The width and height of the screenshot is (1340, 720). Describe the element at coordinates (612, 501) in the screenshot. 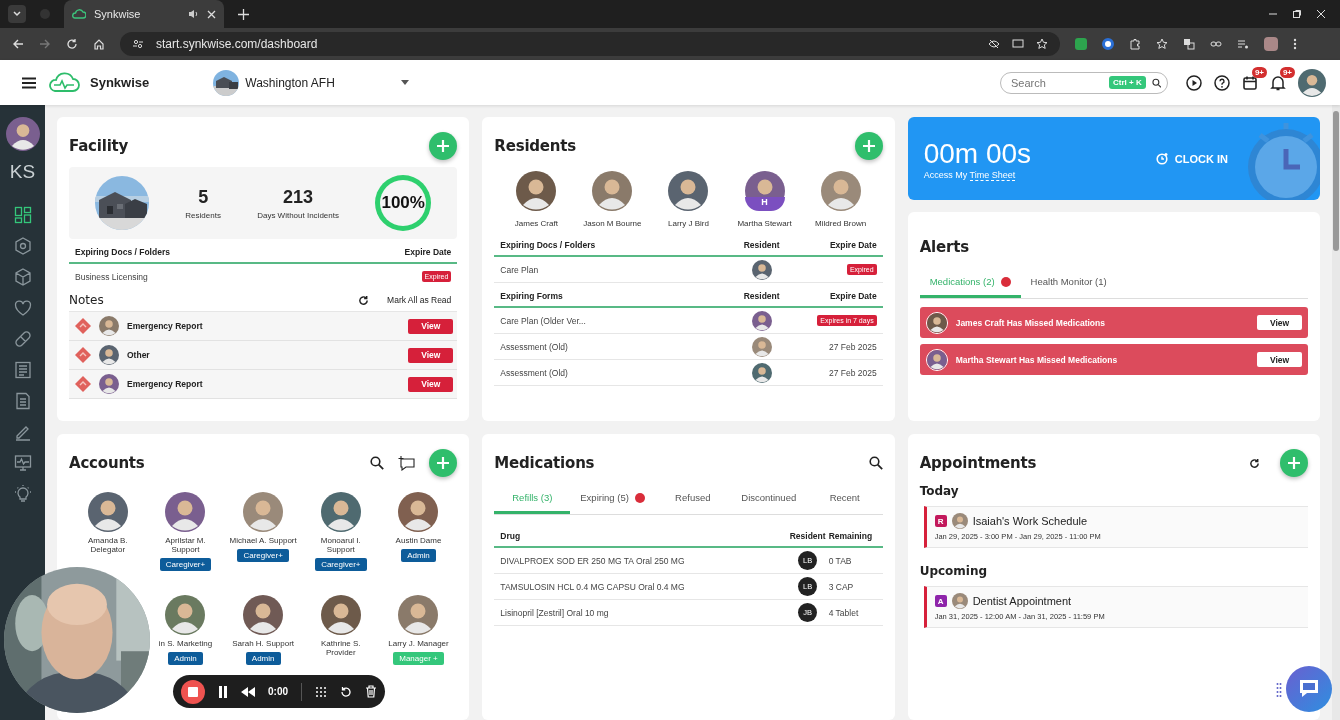

I see `tab: Expiring (5)` at that location.